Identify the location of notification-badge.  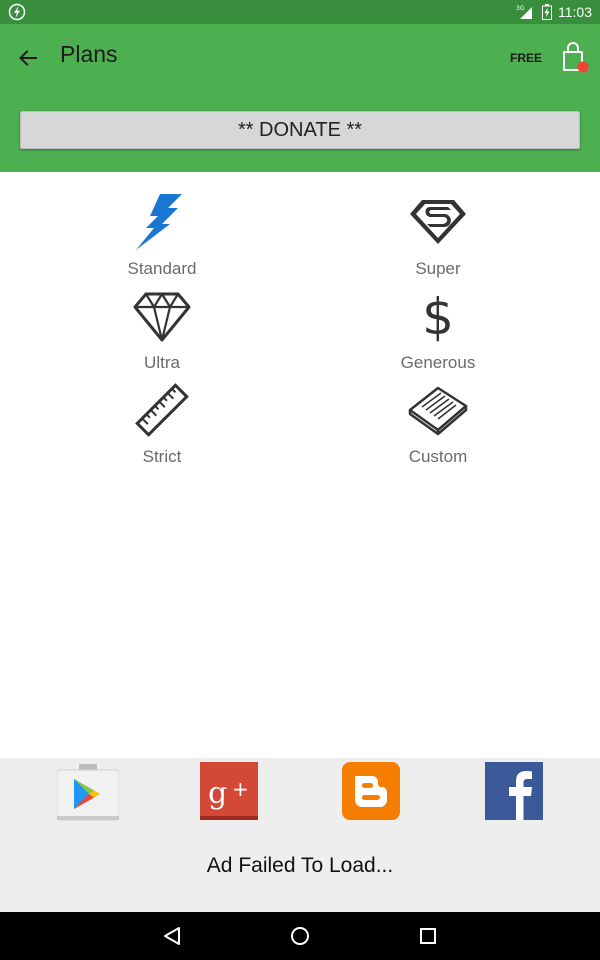
(583, 67).